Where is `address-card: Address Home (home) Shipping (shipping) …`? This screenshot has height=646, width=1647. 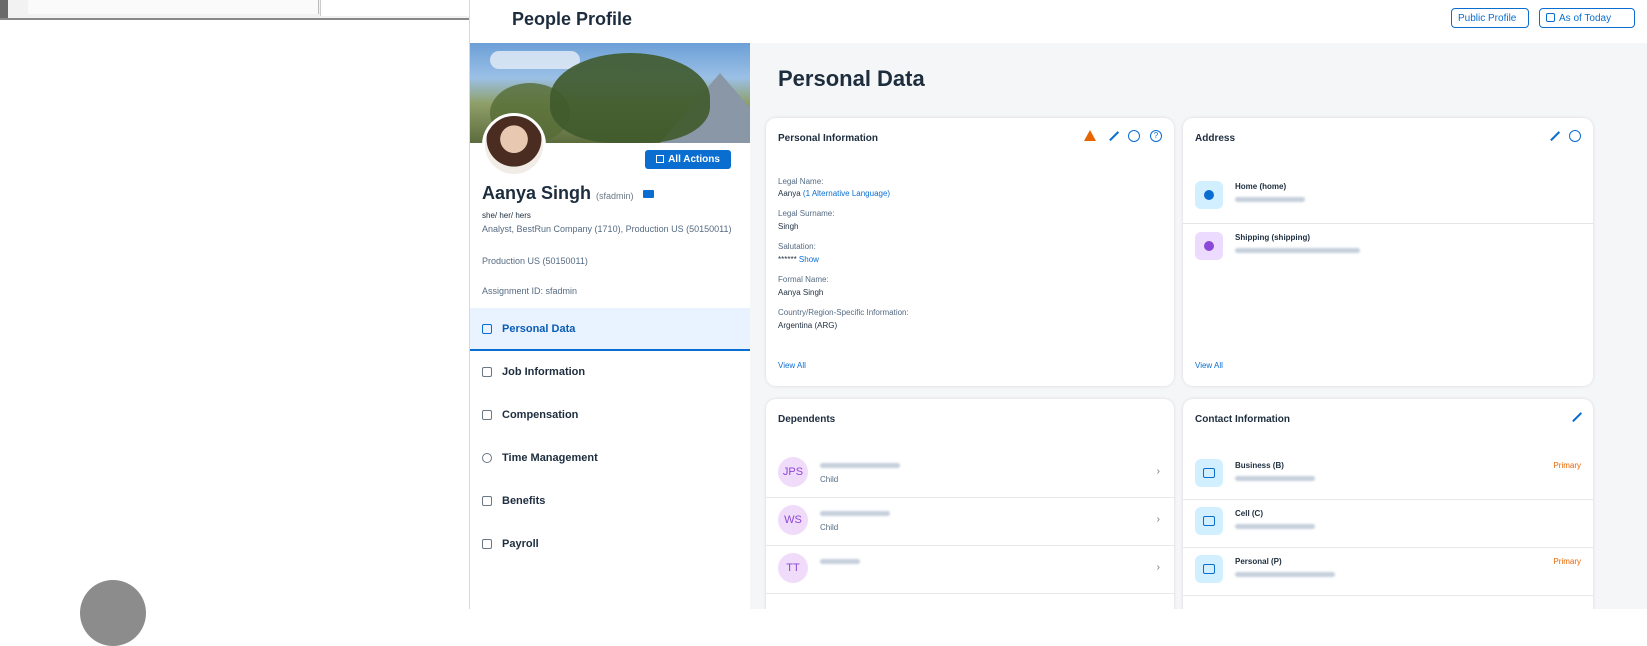
address-card: Address Home (home) Shipping (shipping) … is located at coordinates (1388, 252).